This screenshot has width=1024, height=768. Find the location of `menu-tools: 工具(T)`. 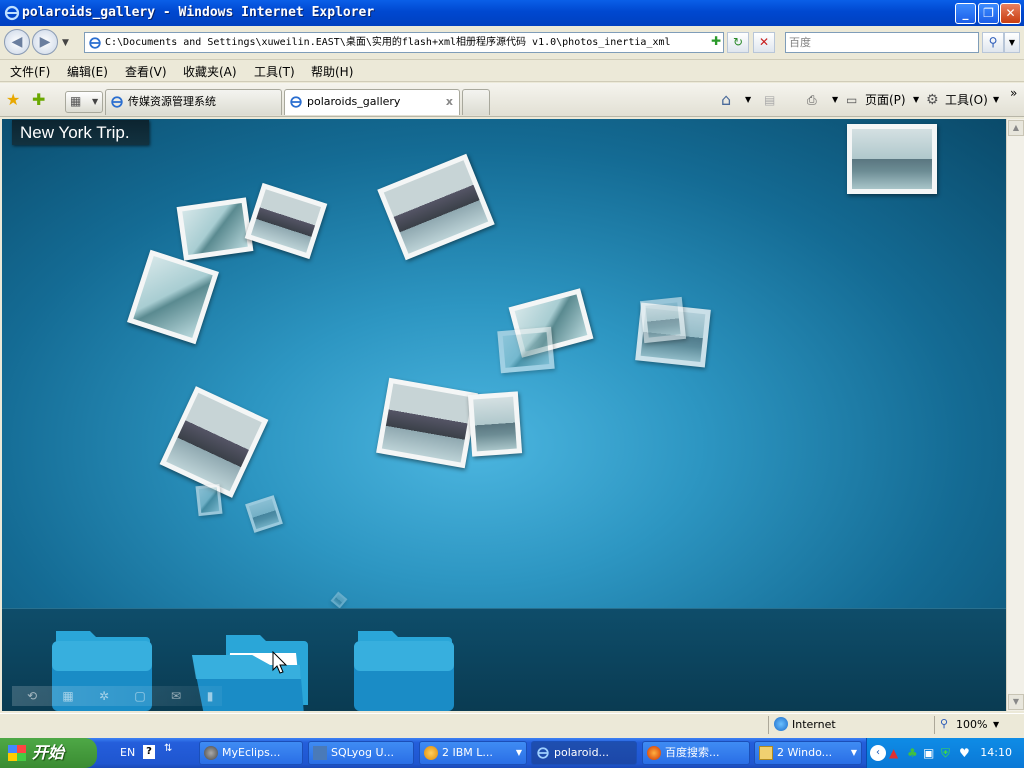

menu-tools: 工具(T) is located at coordinates (274, 71).